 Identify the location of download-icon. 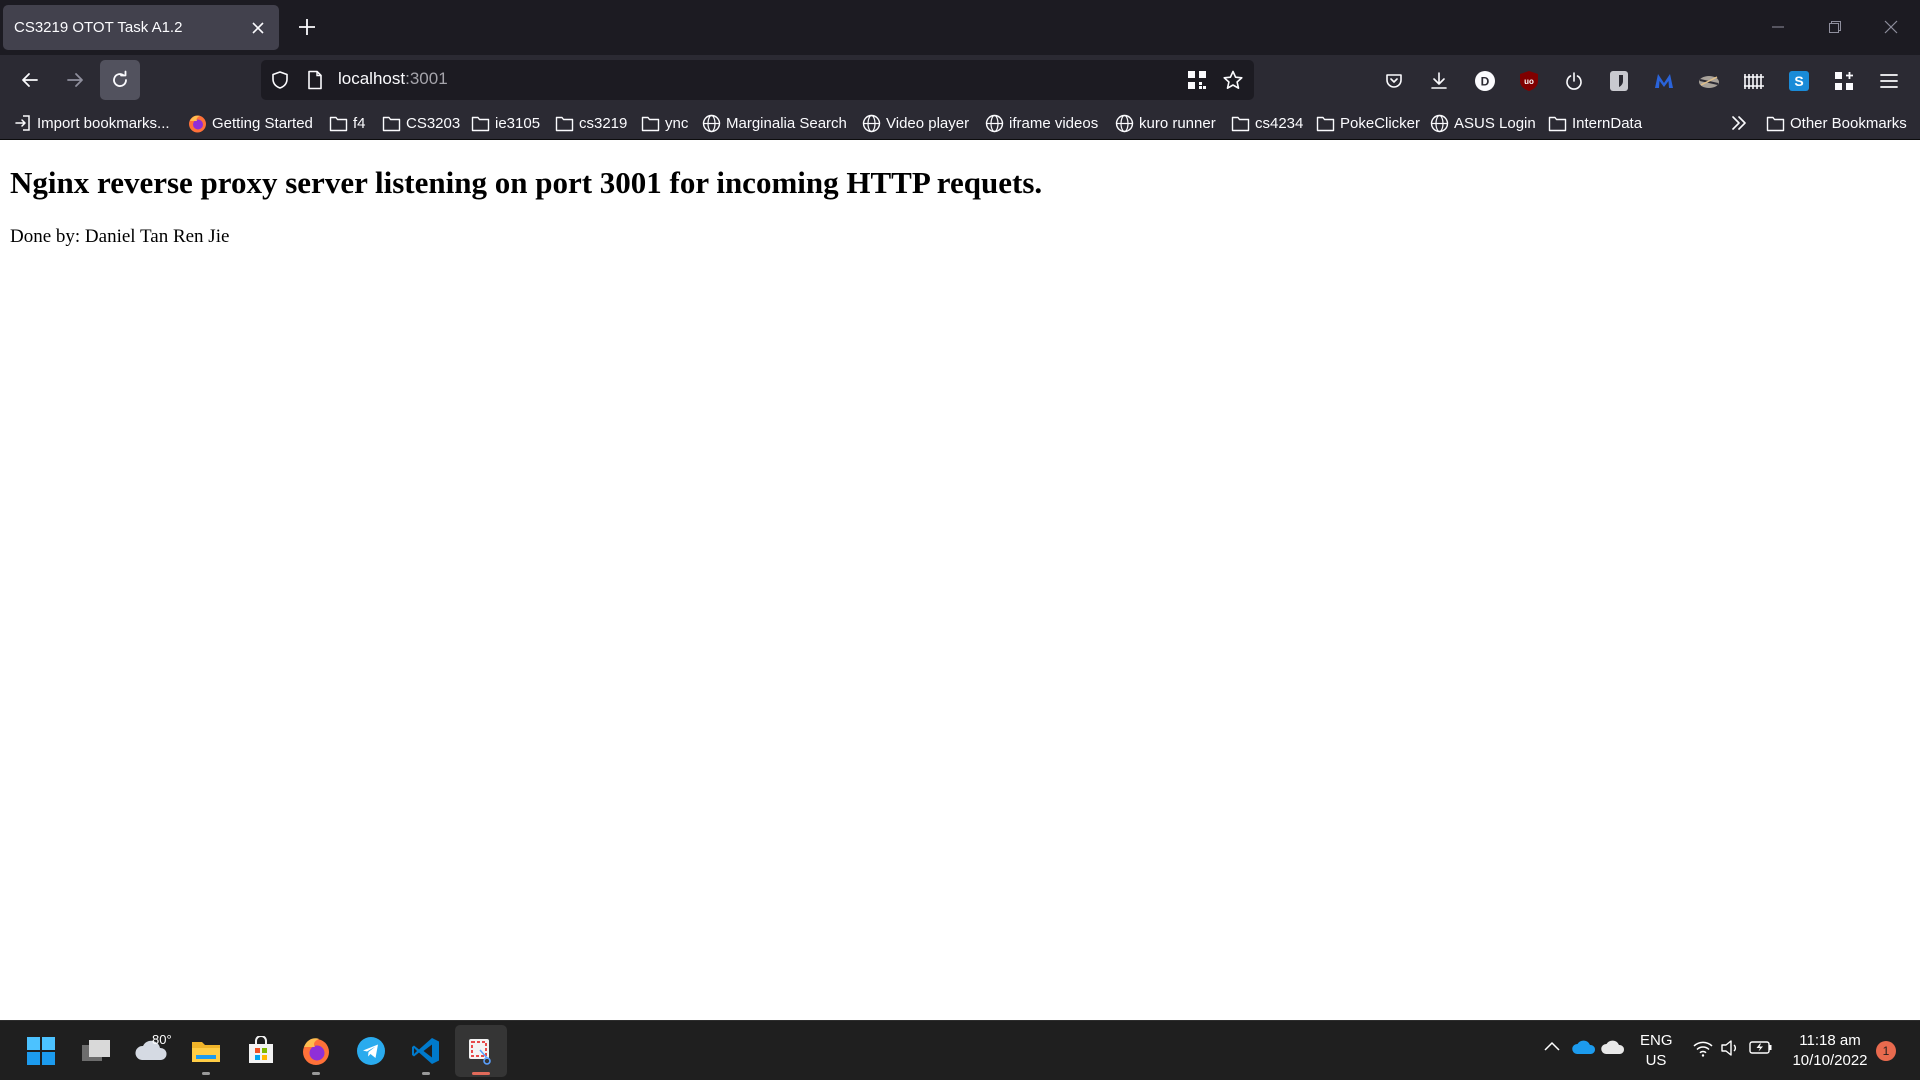
(1439, 81).